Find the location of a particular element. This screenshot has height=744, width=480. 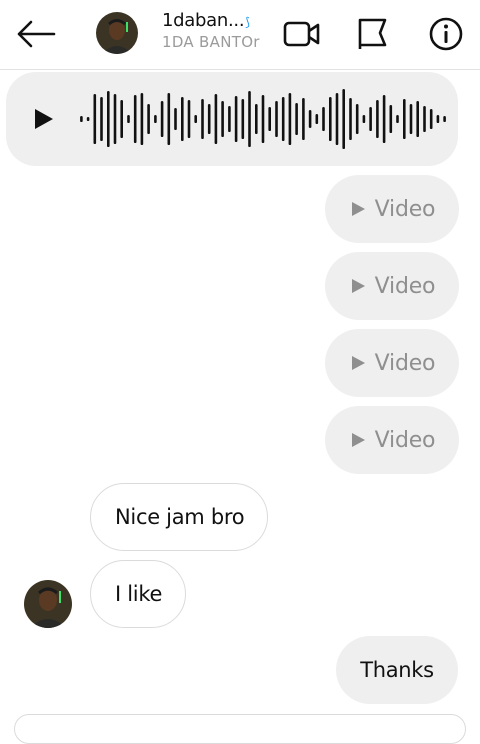

flag-icon is located at coordinates (372, 33).